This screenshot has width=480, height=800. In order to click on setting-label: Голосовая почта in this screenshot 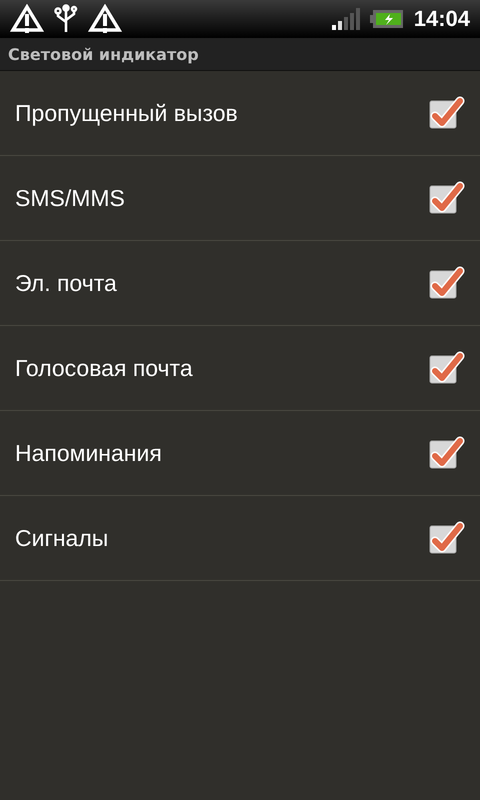, I will do `click(104, 368)`.